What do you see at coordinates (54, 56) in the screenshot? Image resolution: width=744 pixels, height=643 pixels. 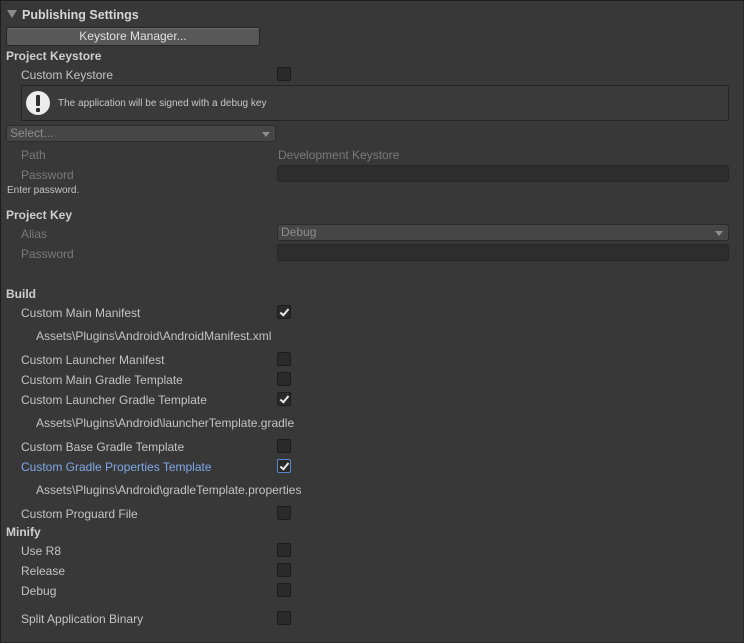 I see `project-keystore-heading: Project Keystore` at bounding box center [54, 56].